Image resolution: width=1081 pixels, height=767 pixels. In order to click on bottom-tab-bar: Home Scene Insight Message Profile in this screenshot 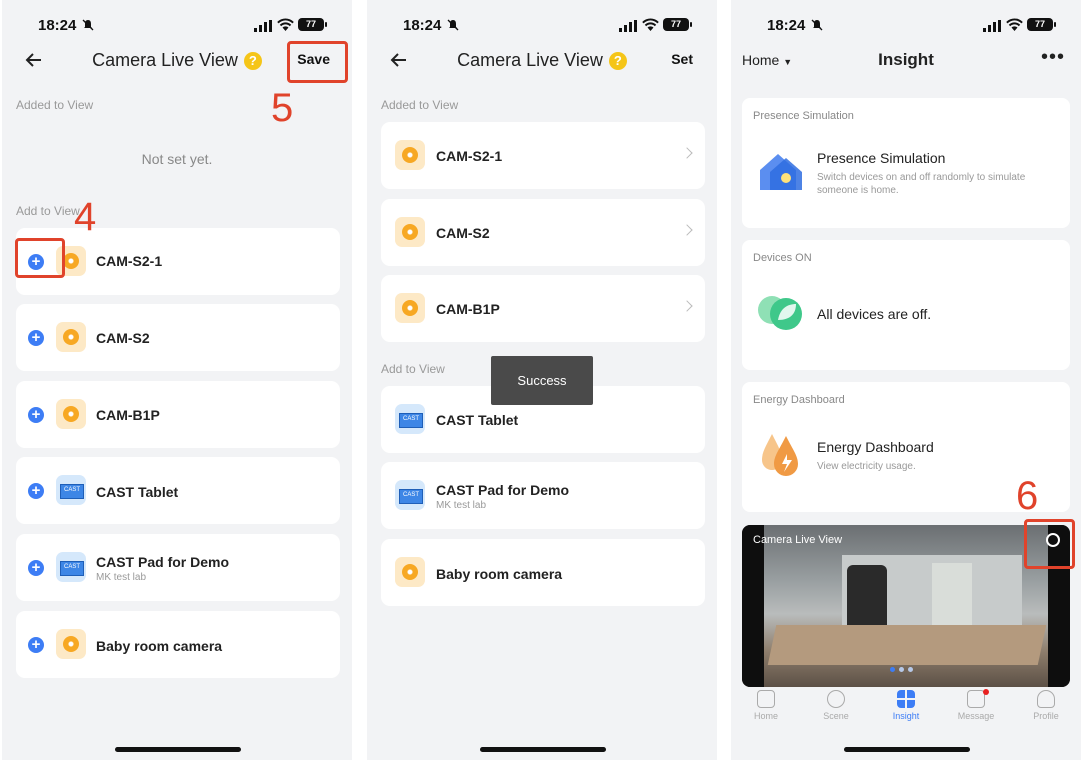, I will do `click(906, 709)`.